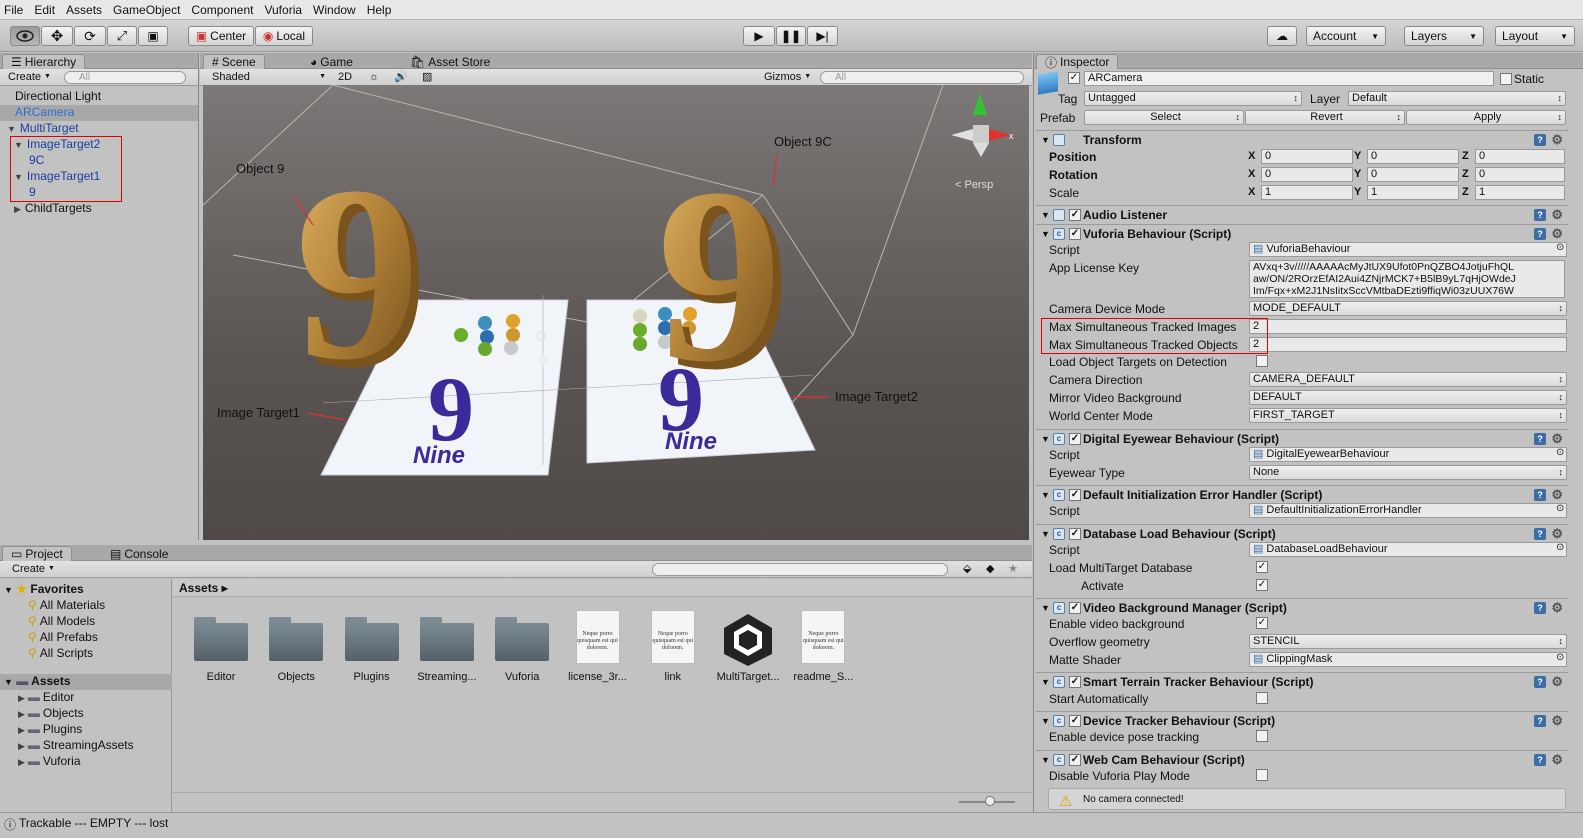  What do you see at coordinates (334, 10) in the screenshot?
I see `menu-item: Window` at bounding box center [334, 10].